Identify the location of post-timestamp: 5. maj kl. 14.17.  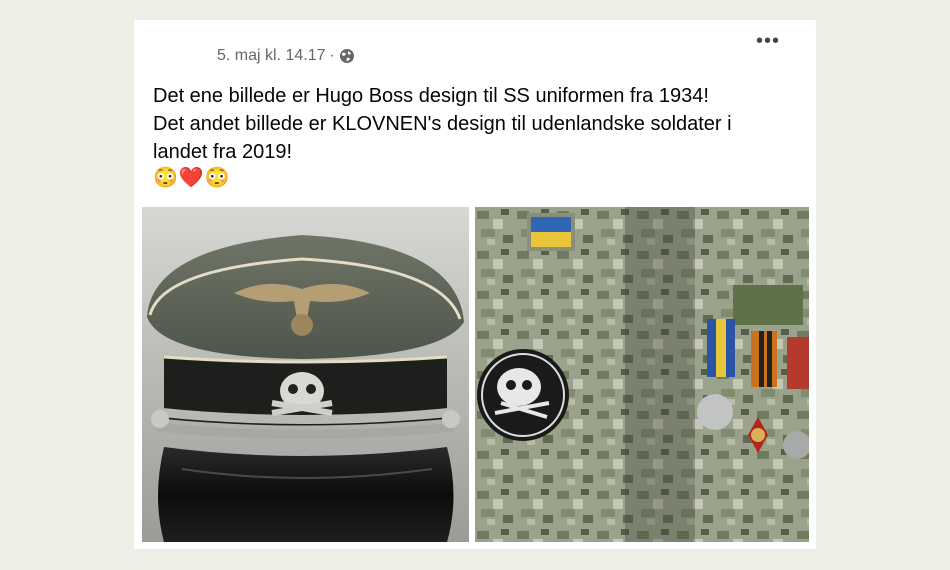
(271, 56).